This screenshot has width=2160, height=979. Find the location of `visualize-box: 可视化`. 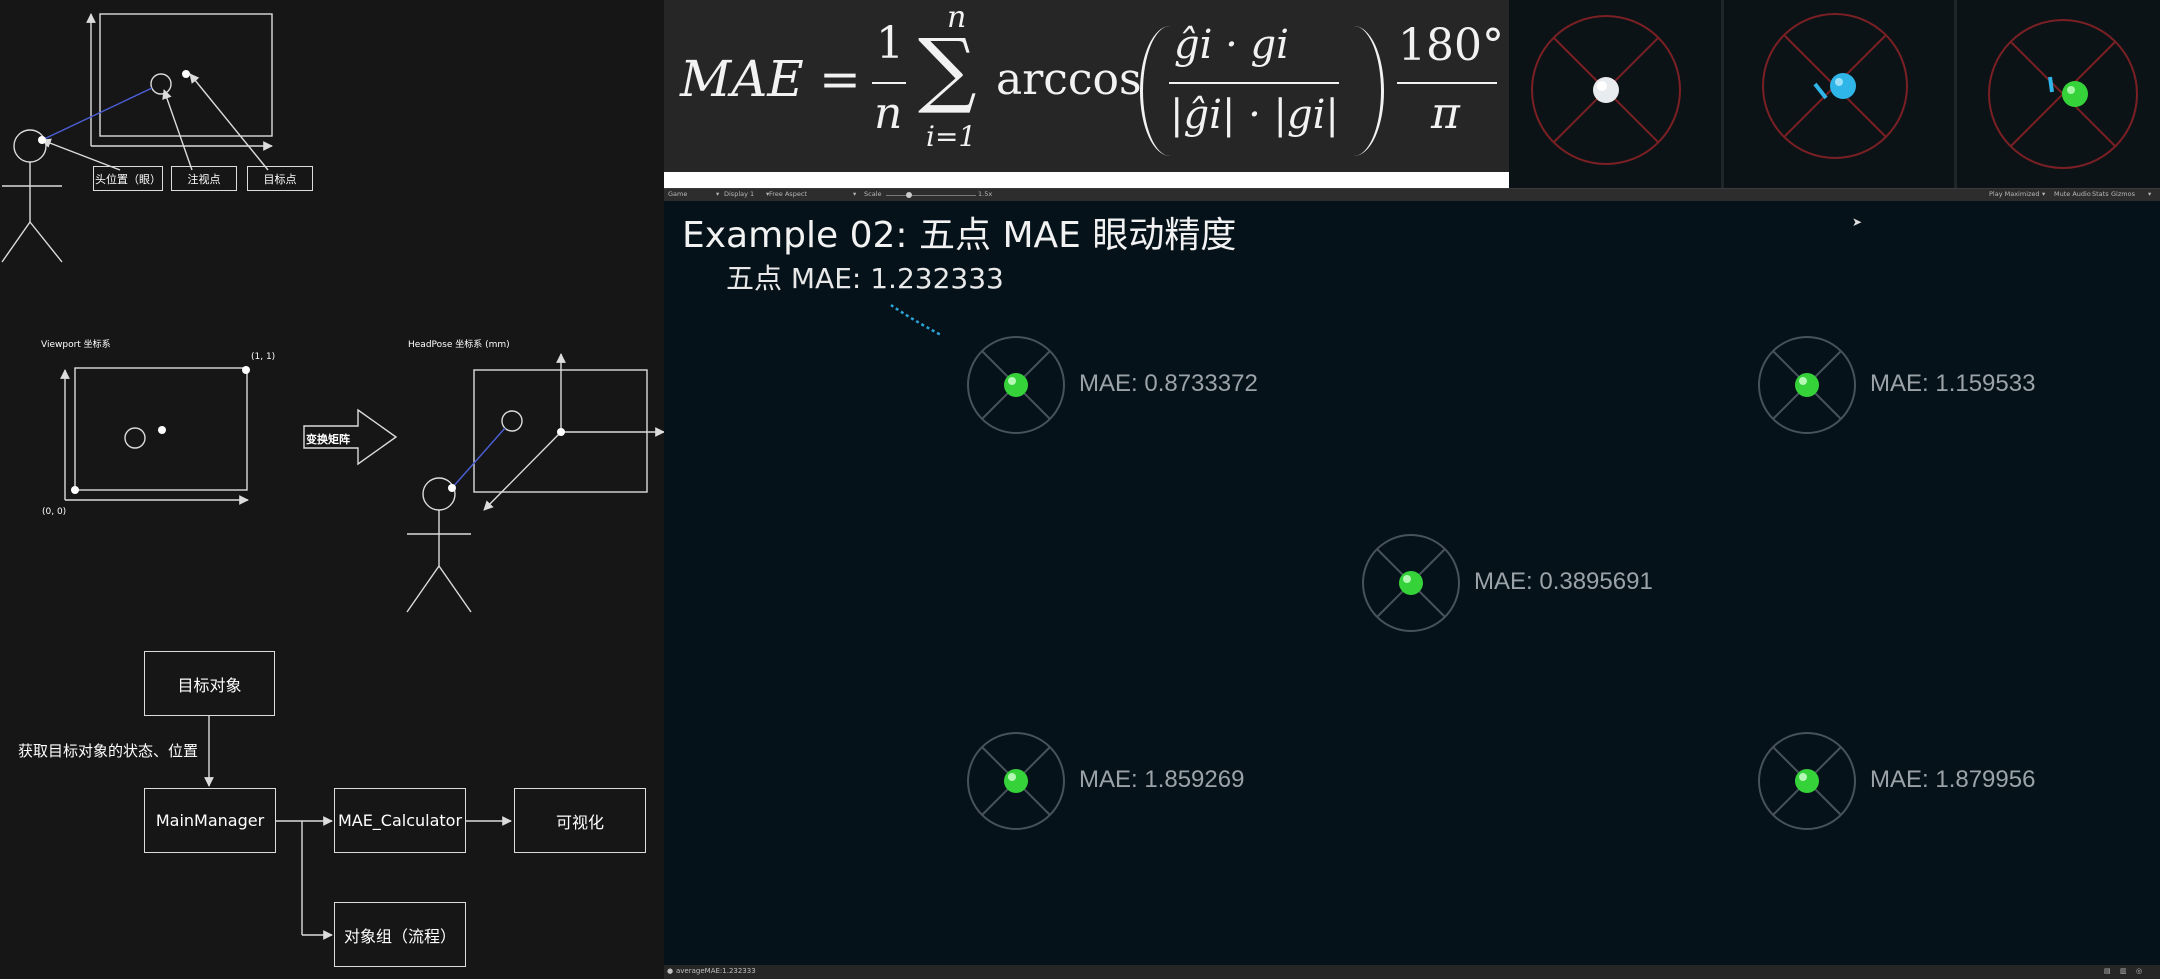

visualize-box: 可视化 is located at coordinates (580, 820).